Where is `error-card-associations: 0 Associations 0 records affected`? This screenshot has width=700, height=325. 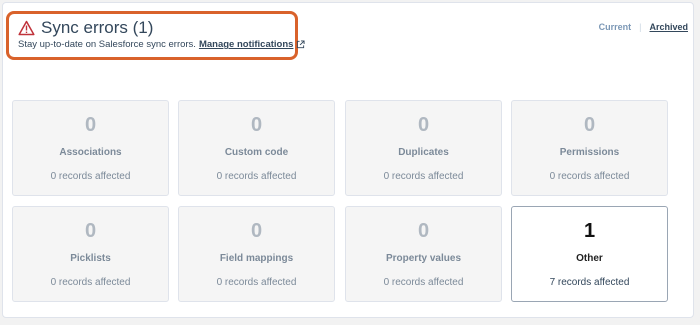 error-card-associations: 0 Associations 0 records affected is located at coordinates (90, 148).